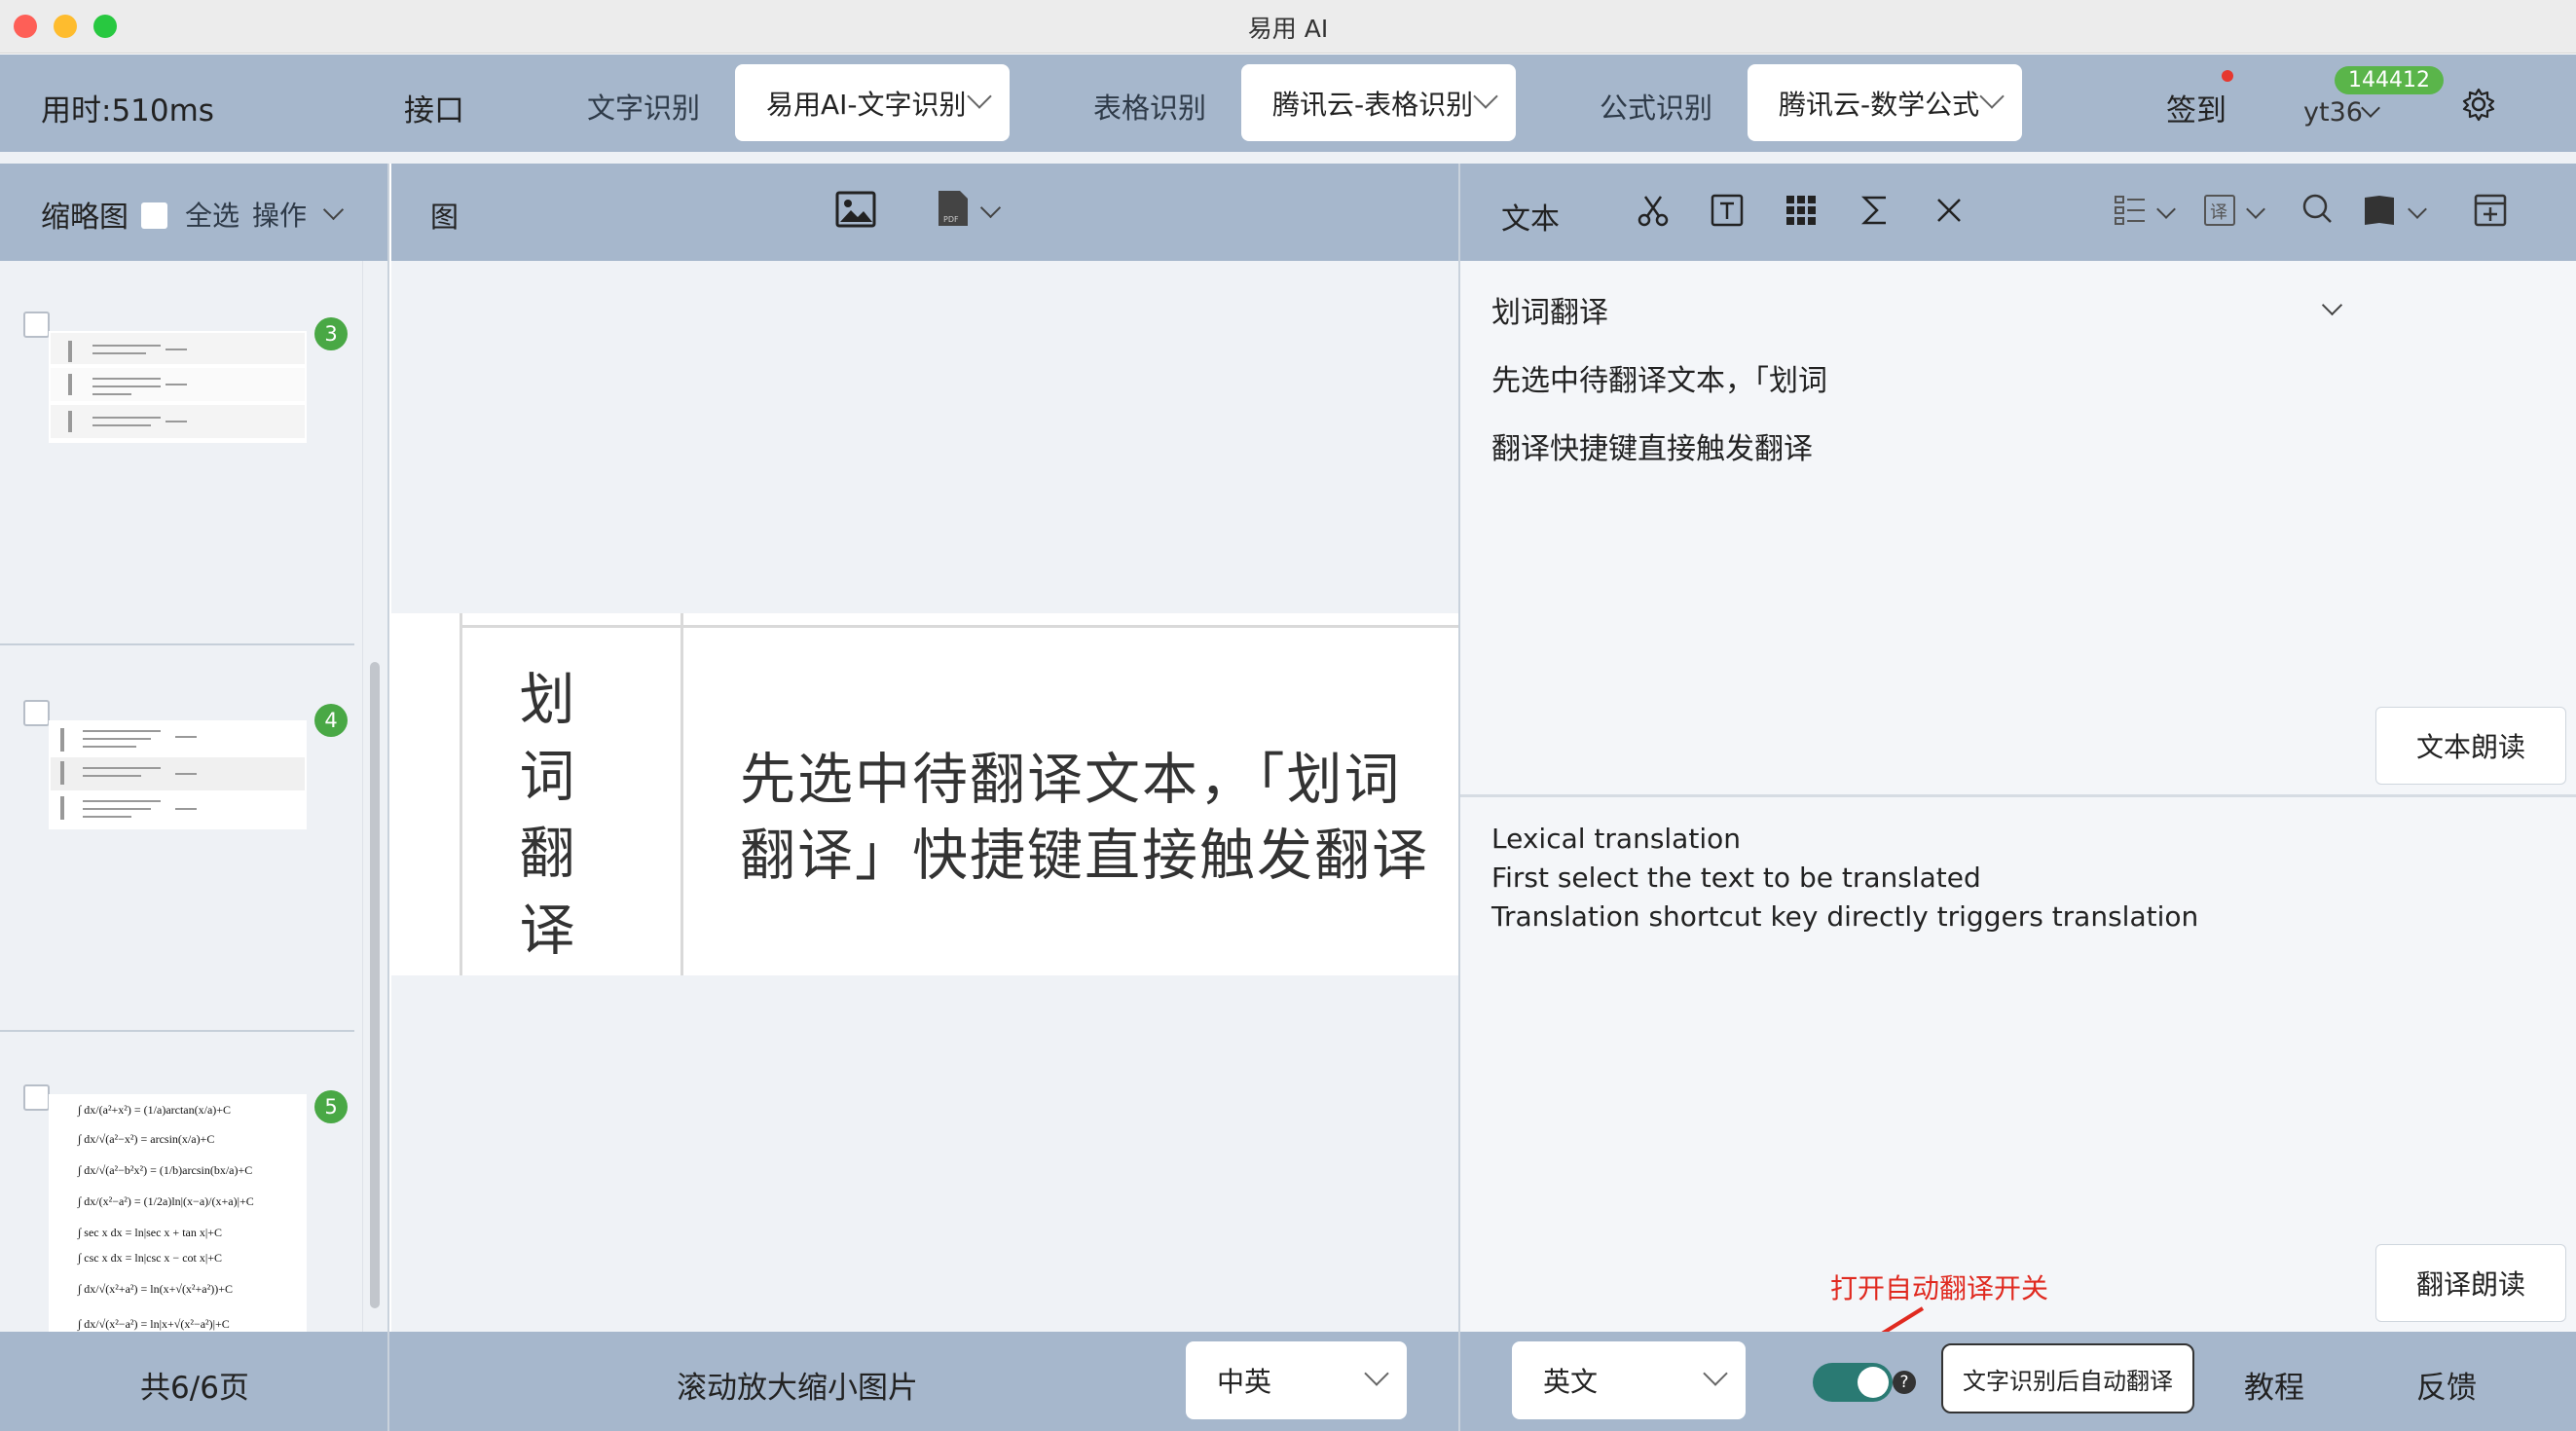  I want to click on table-ocr-label: 表格识别, so click(1150, 108).